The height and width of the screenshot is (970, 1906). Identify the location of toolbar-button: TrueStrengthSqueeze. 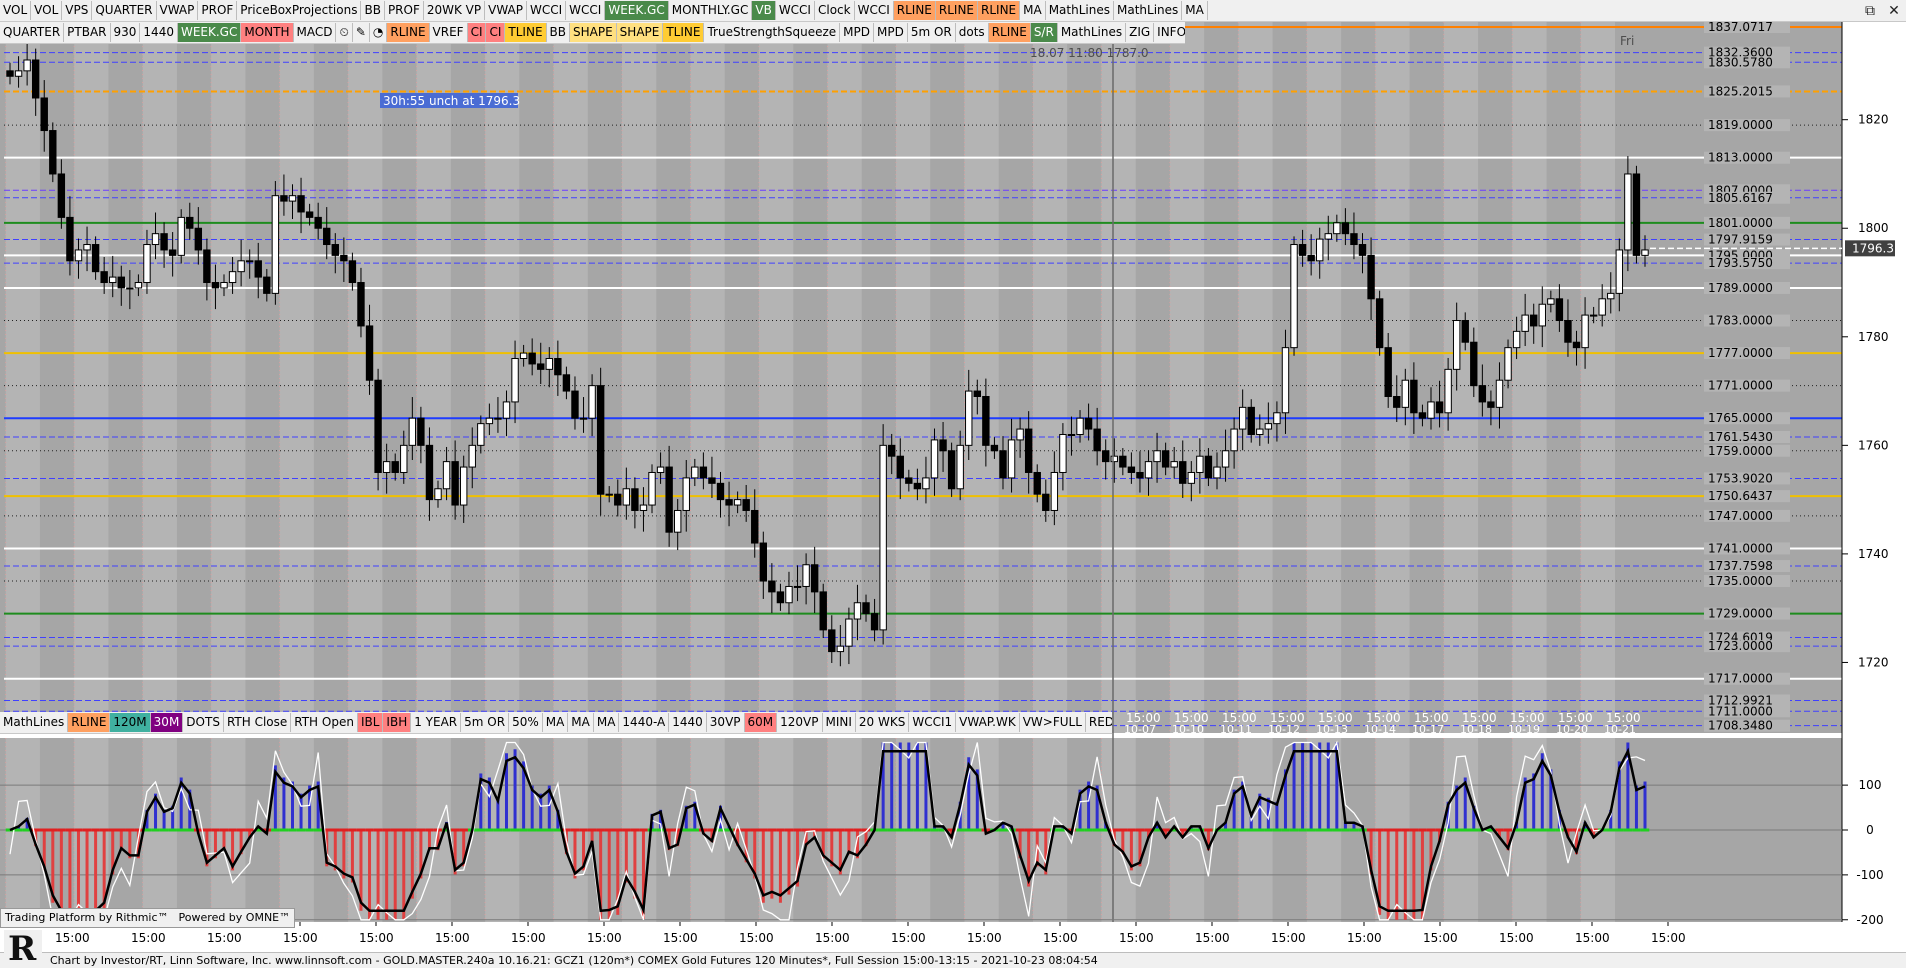
(772, 32).